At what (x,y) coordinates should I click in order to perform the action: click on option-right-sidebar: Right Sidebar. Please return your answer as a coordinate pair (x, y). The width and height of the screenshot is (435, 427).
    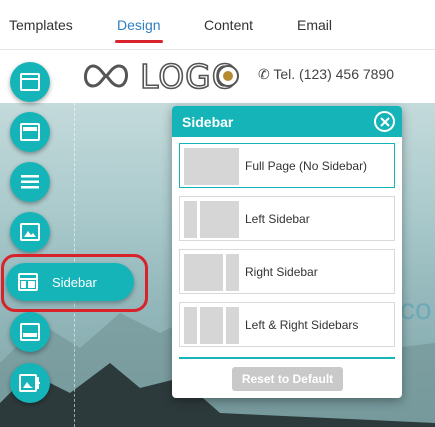
    Looking at the image, I should click on (287, 271).